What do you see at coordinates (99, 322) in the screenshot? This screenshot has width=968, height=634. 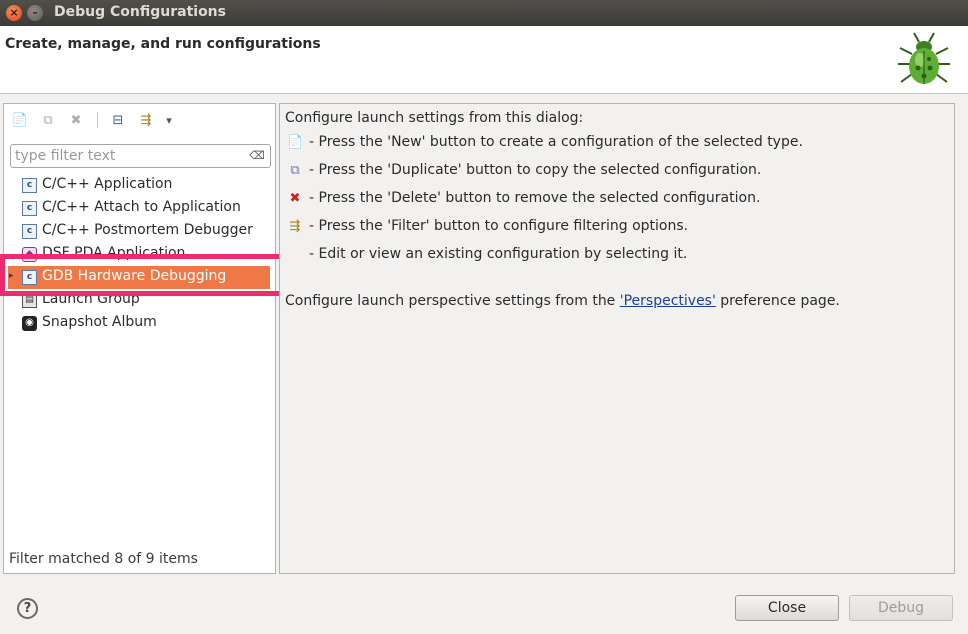 I see `tree-item-label: Snapshot Album` at bounding box center [99, 322].